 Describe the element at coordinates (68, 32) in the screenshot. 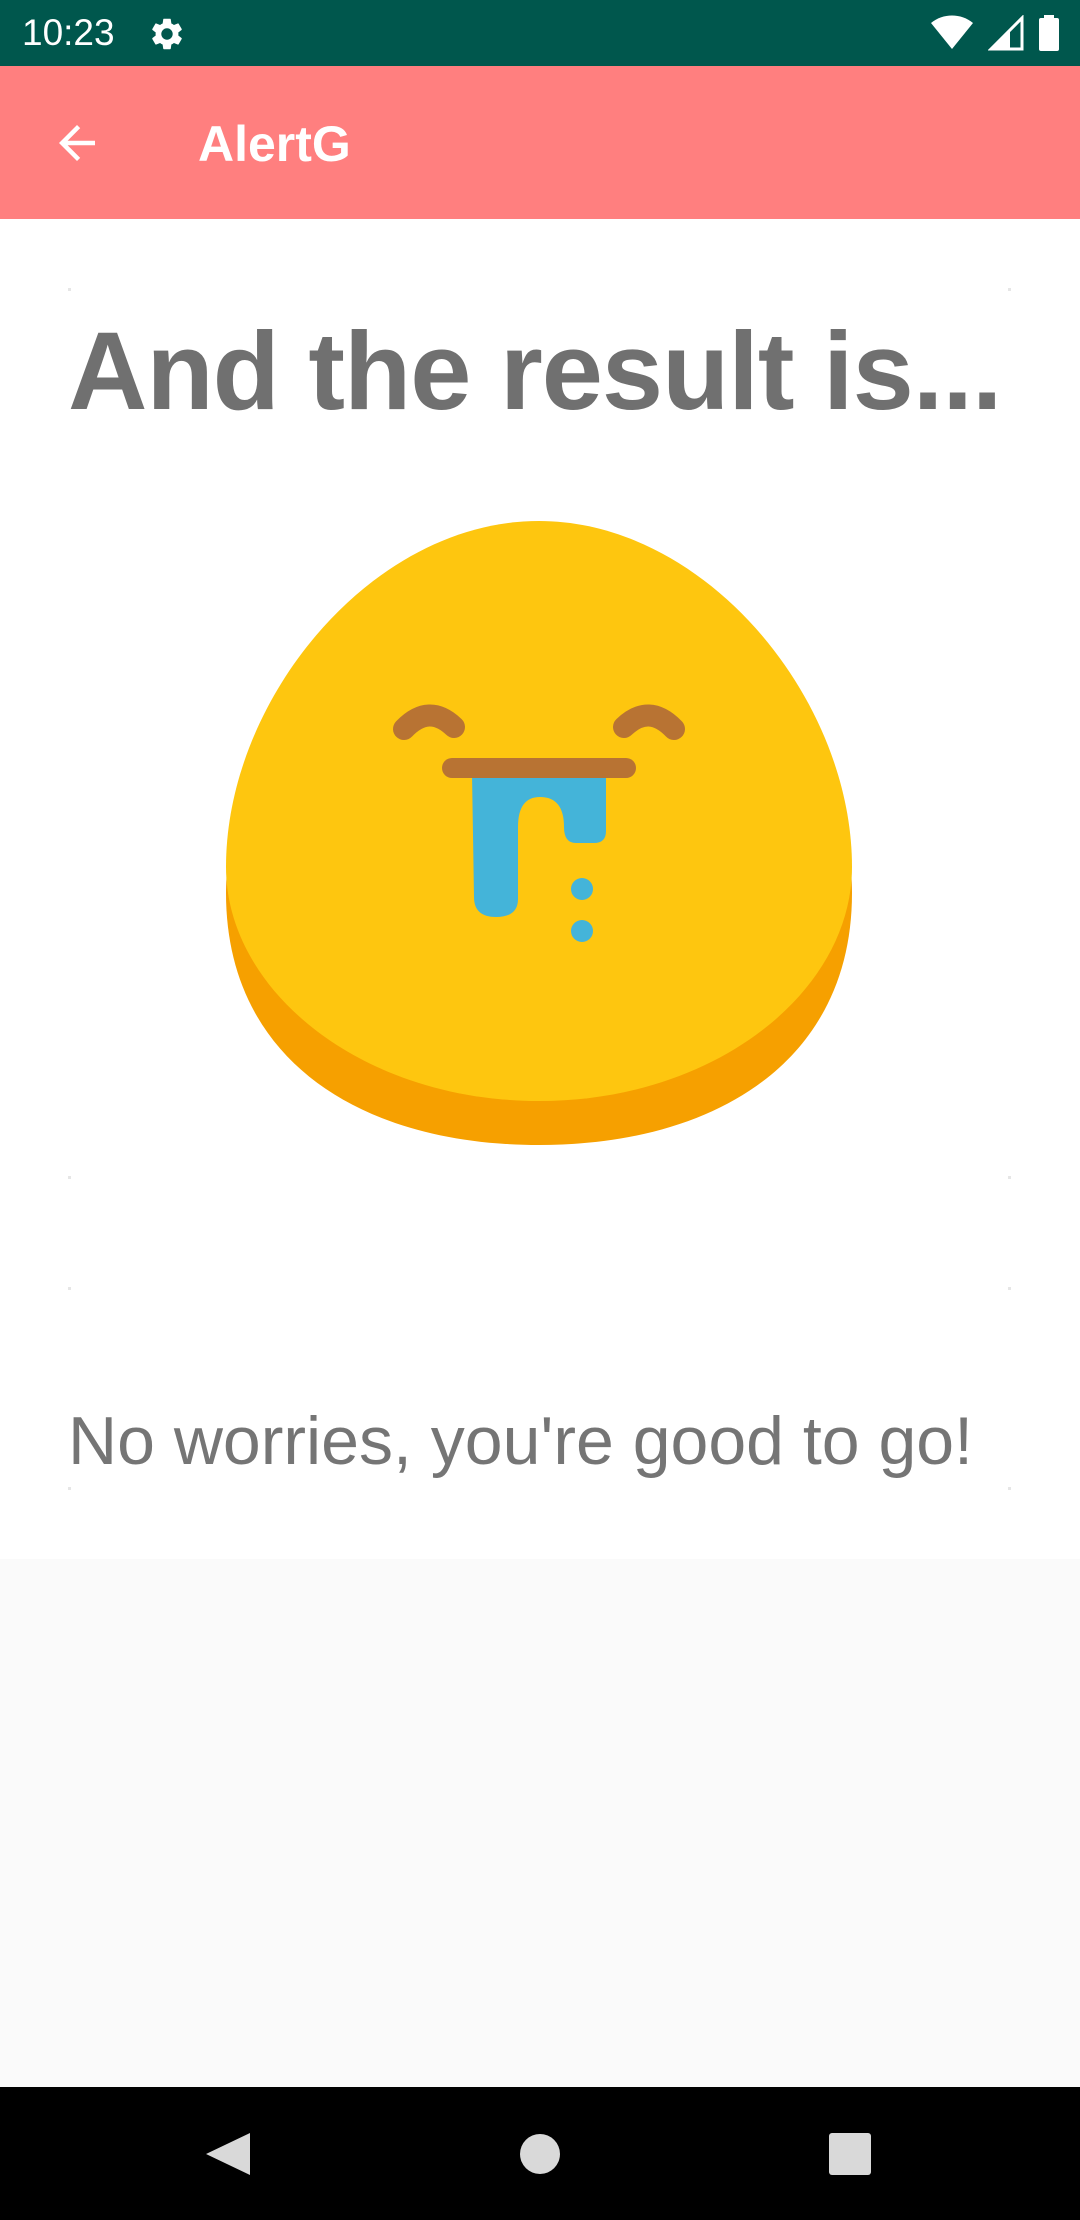

I see `status-time: 10:23` at that location.